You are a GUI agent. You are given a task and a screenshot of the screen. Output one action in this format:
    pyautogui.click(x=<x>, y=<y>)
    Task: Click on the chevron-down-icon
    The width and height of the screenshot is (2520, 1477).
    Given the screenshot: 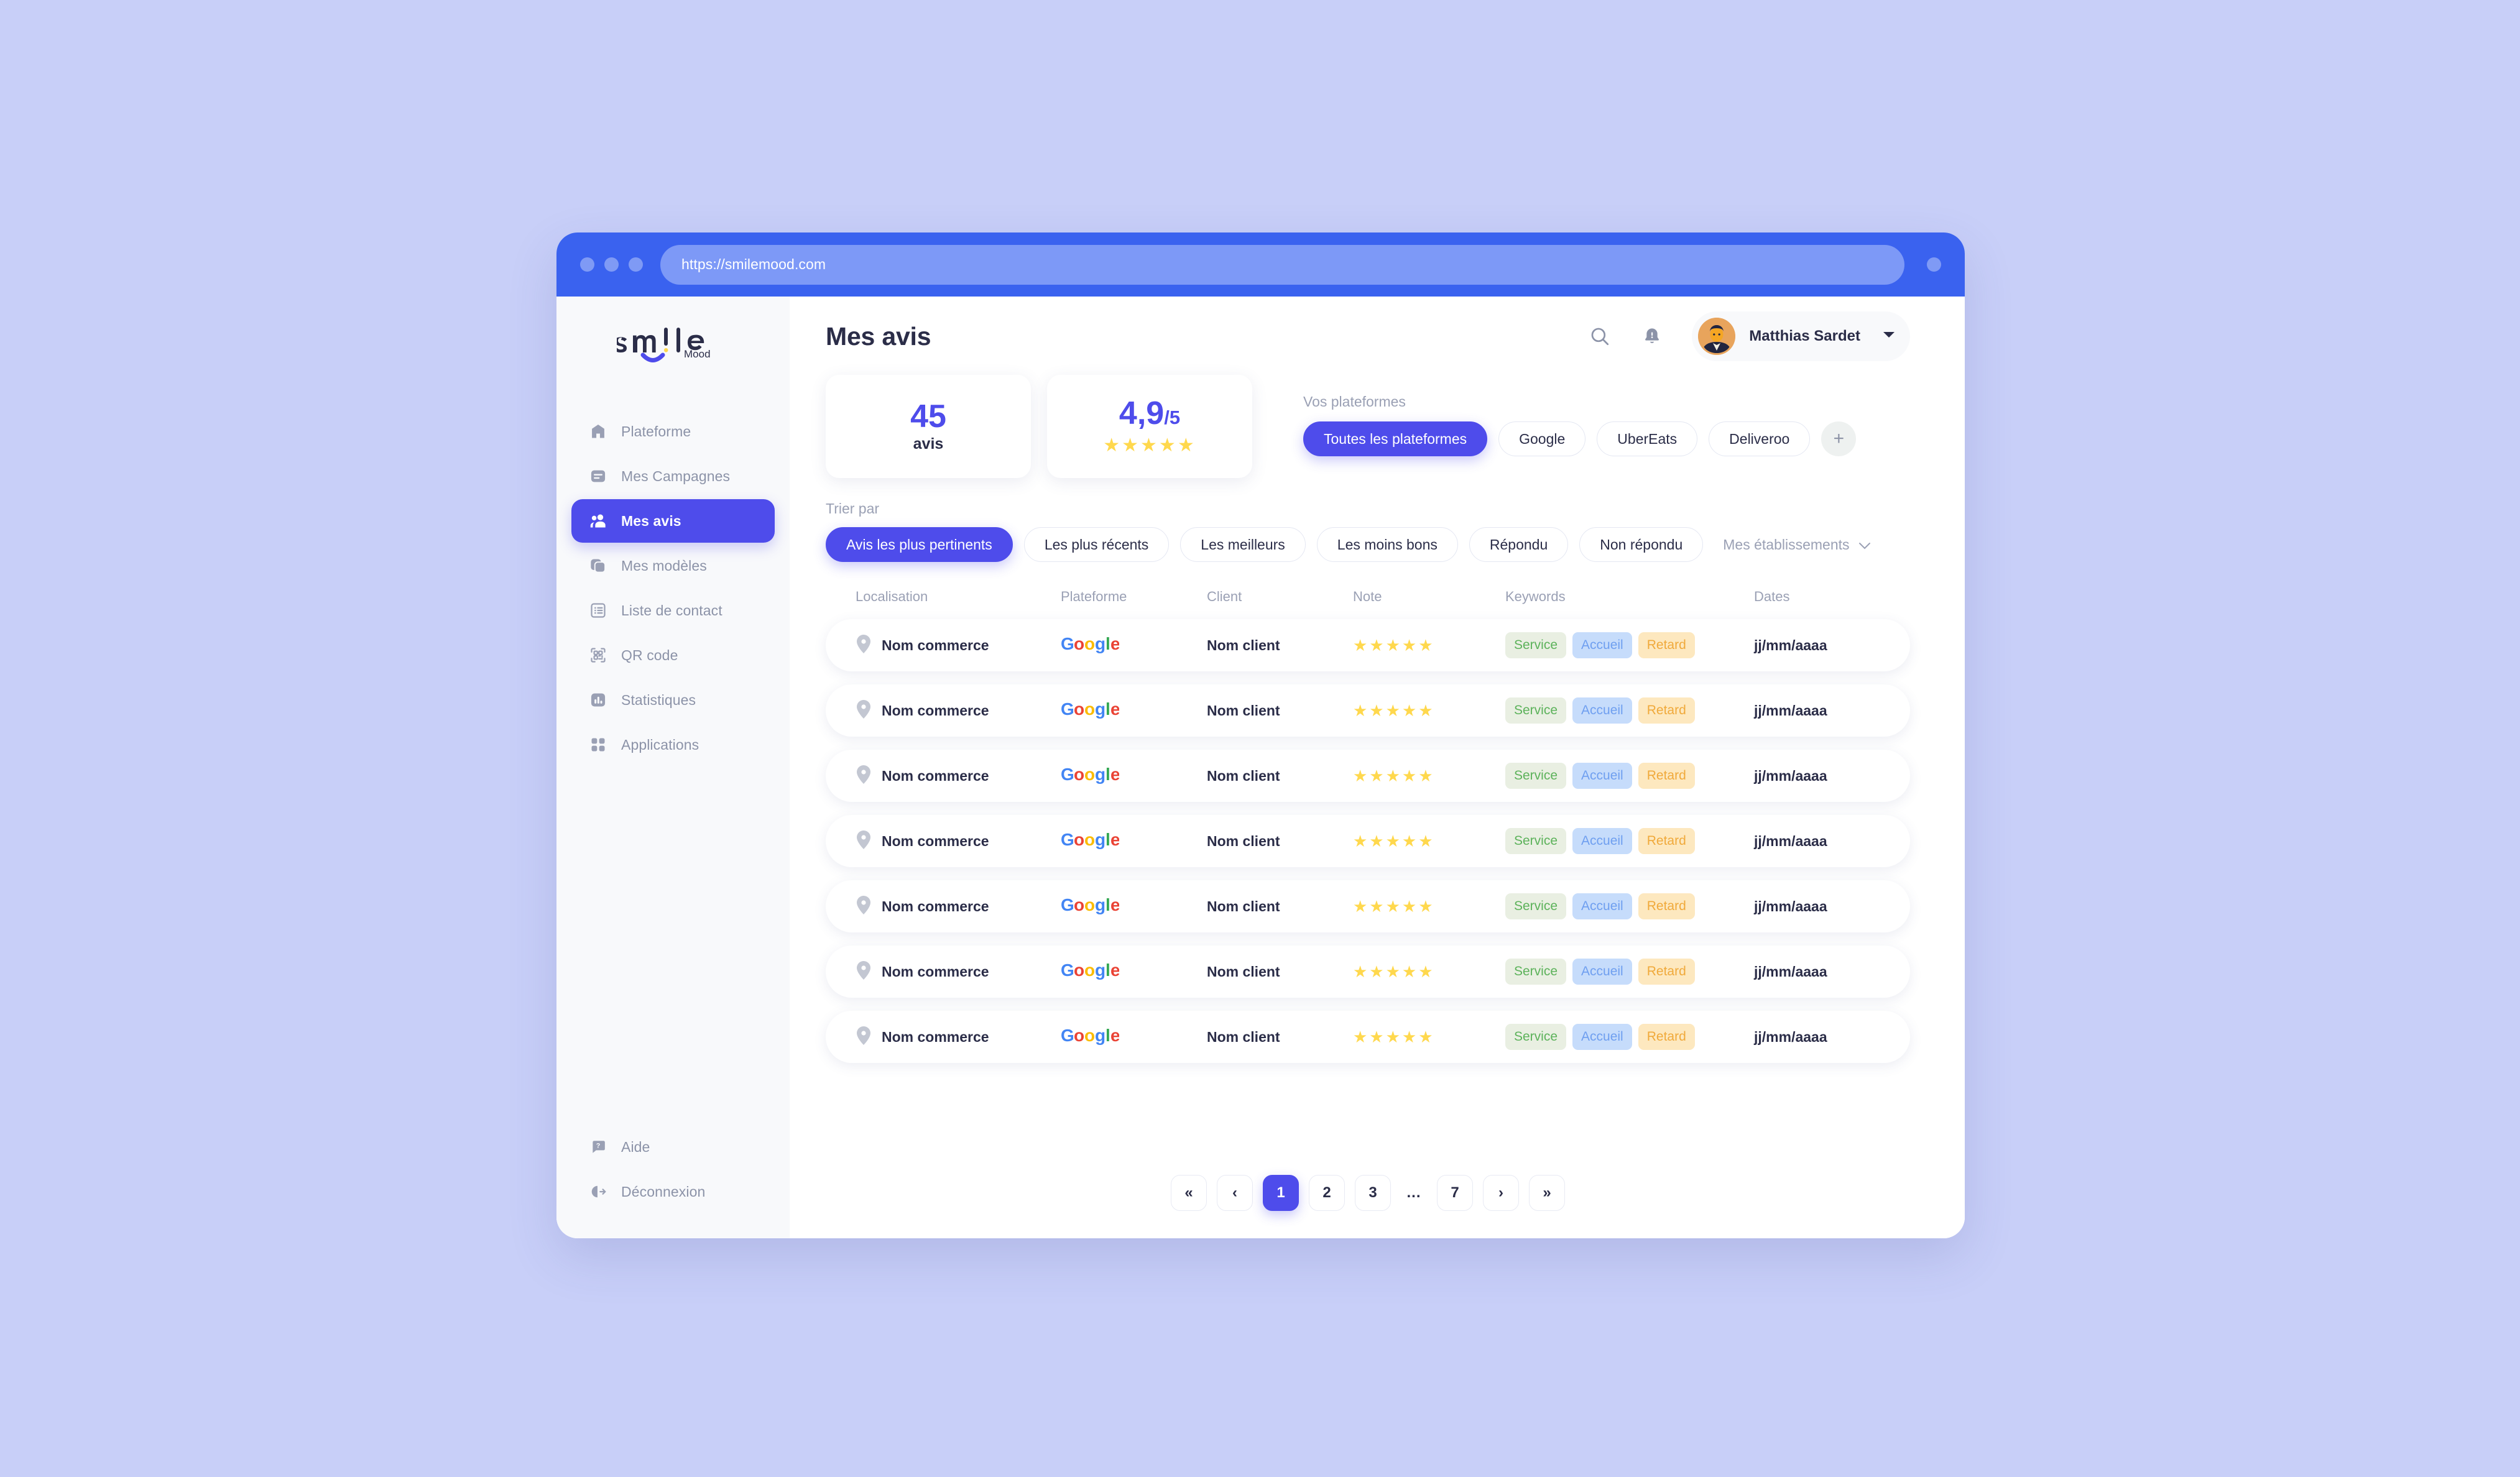 What is the action you would take?
    pyautogui.click(x=1889, y=337)
    